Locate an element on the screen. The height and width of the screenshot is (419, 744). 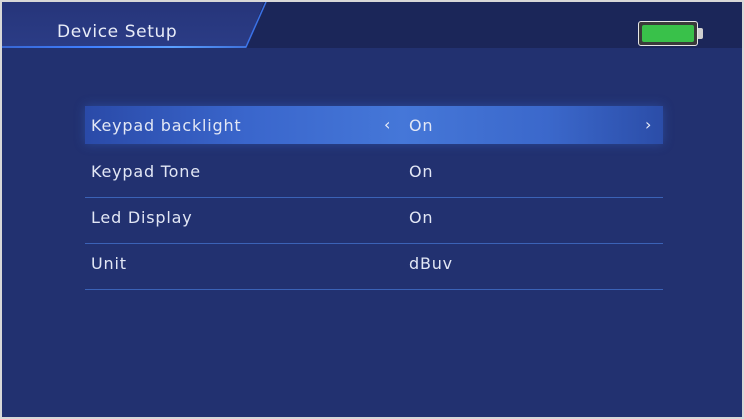
page-title: Device Setup is located at coordinates (117, 32).